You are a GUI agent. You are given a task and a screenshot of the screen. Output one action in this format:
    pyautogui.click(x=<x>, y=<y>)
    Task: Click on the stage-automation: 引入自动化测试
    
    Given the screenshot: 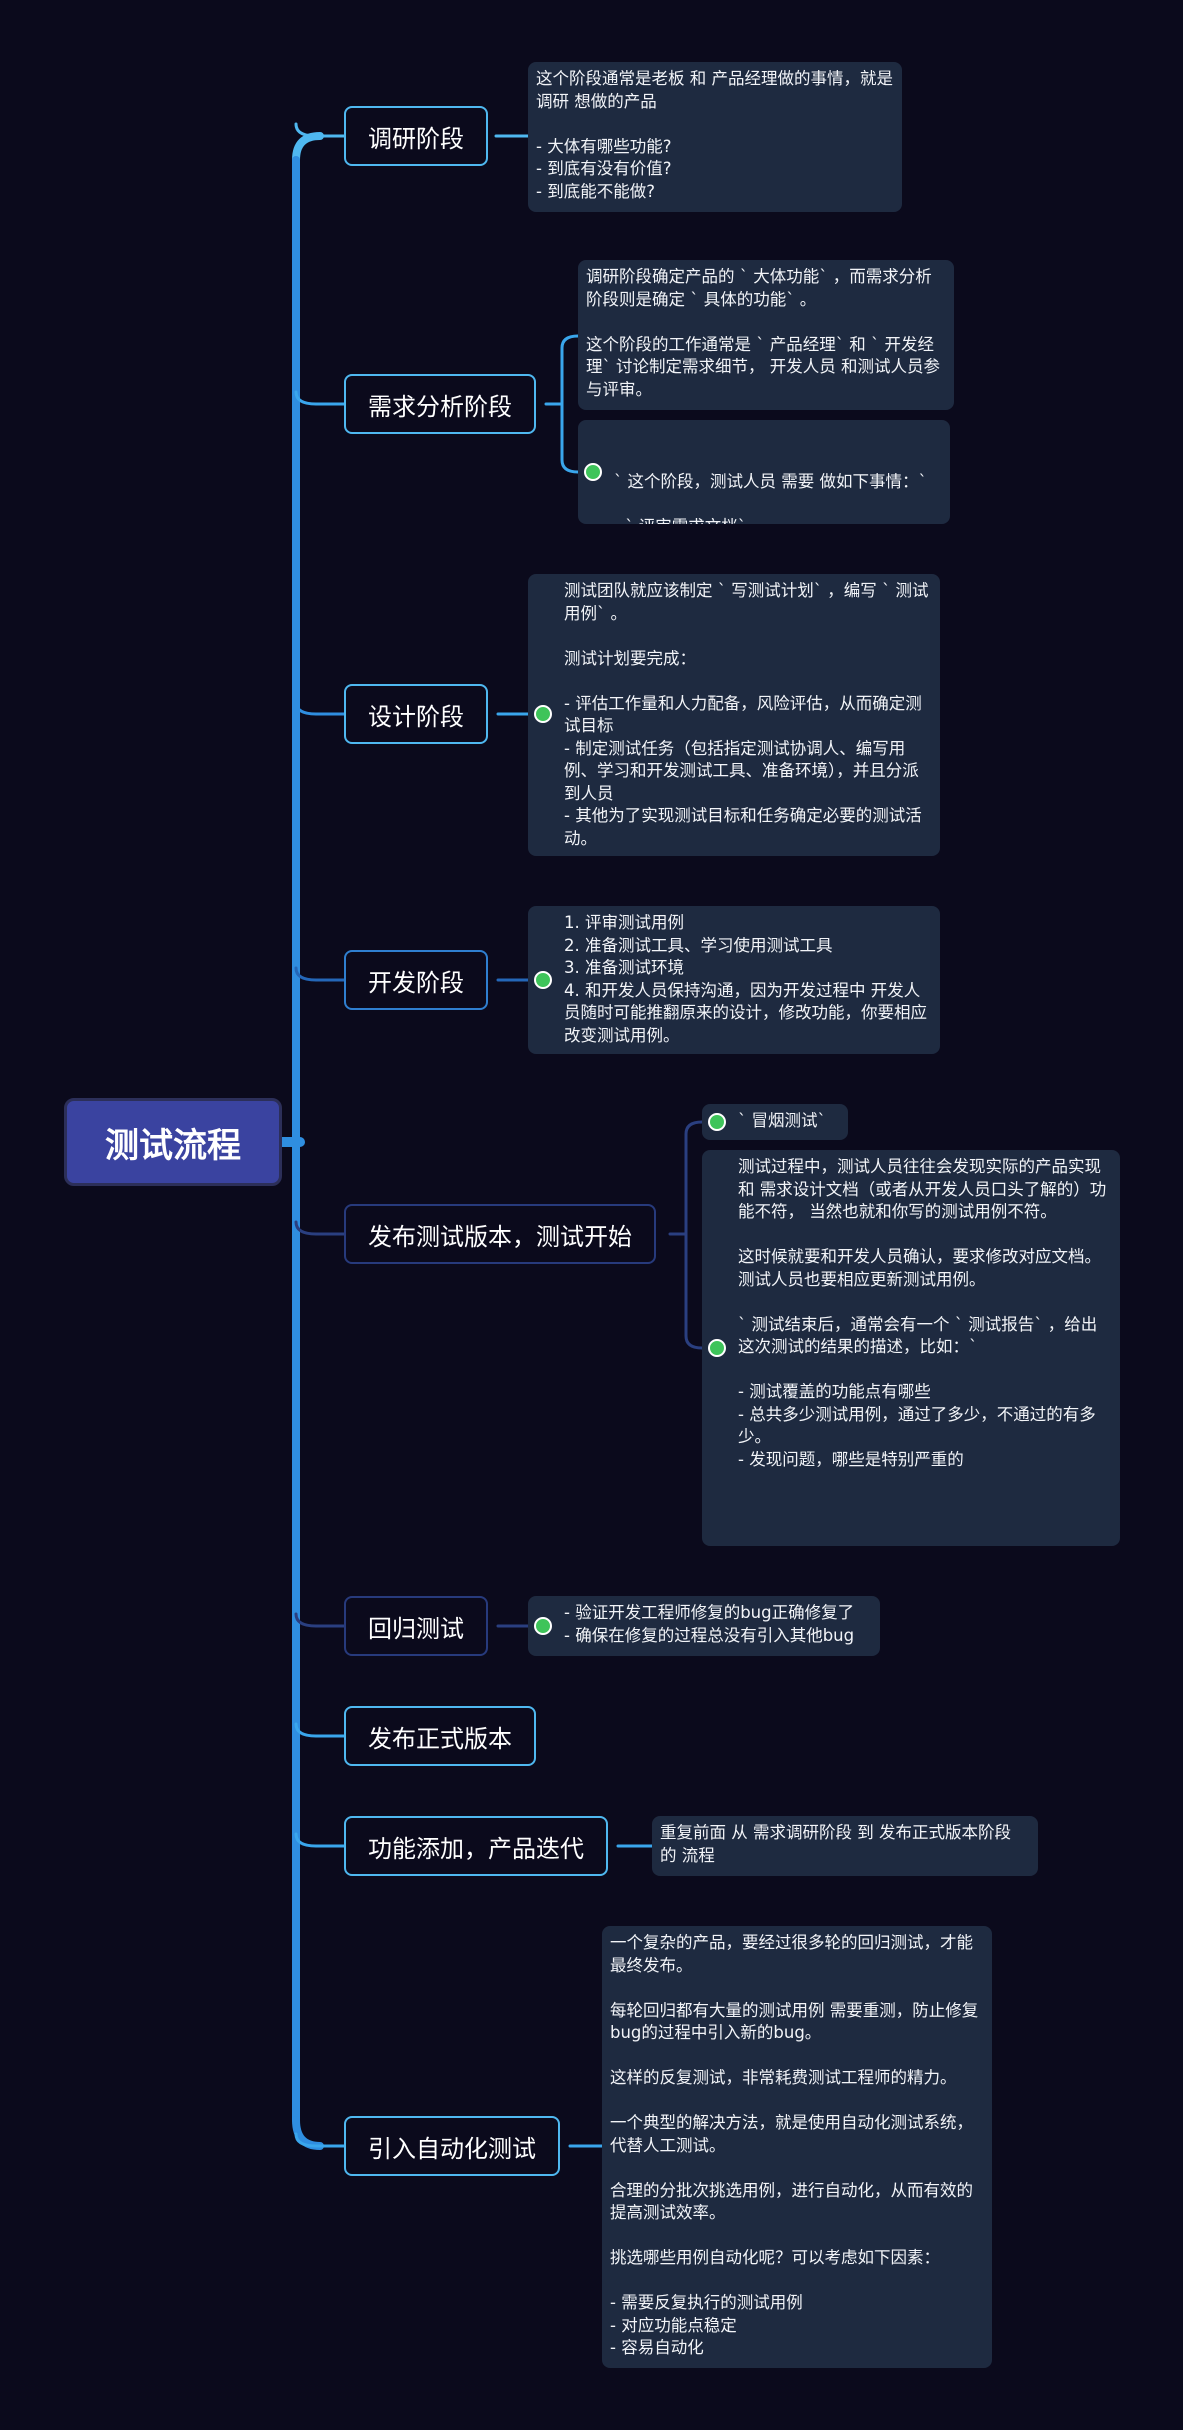 What is the action you would take?
    pyautogui.click(x=452, y=2146)
    